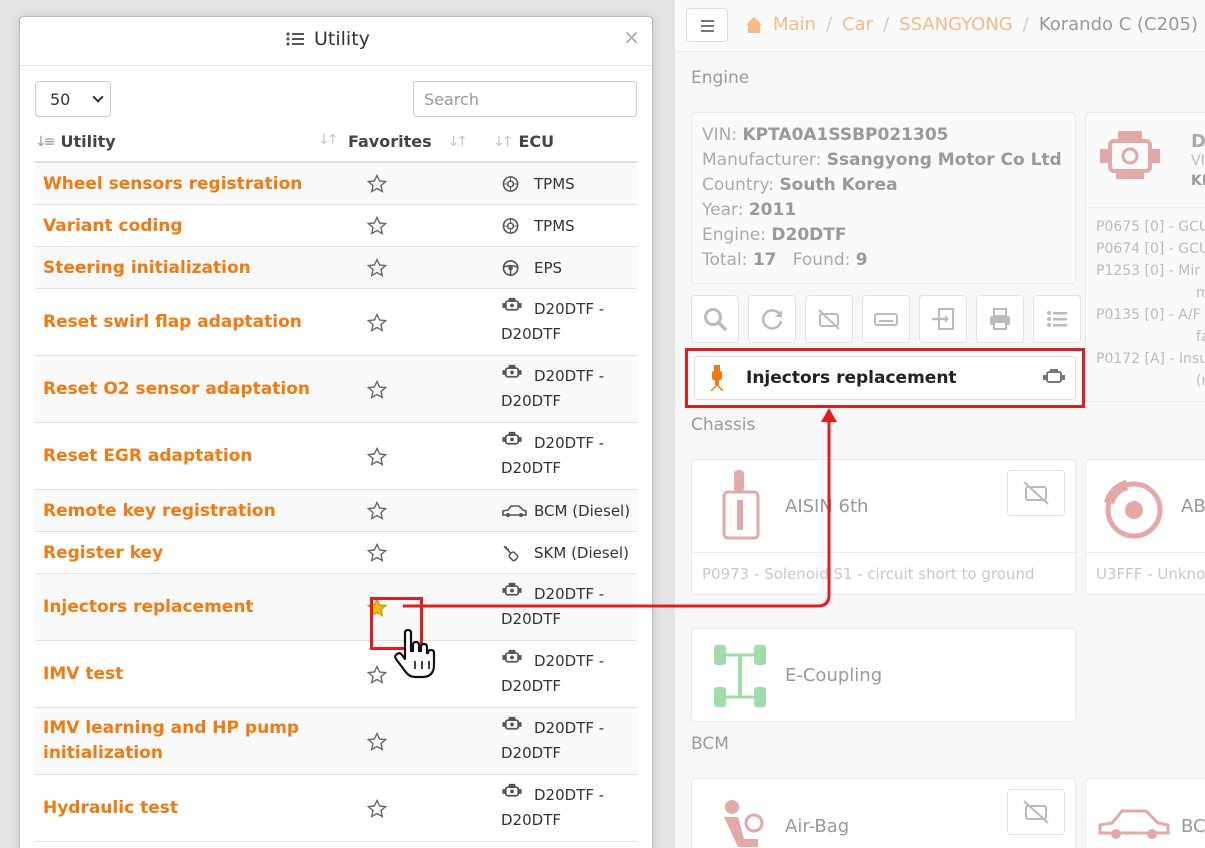 This screenshot has width=1205, height=848. I want to click on utility-name-link: Reset EGR adaptation, so click(148, 456).